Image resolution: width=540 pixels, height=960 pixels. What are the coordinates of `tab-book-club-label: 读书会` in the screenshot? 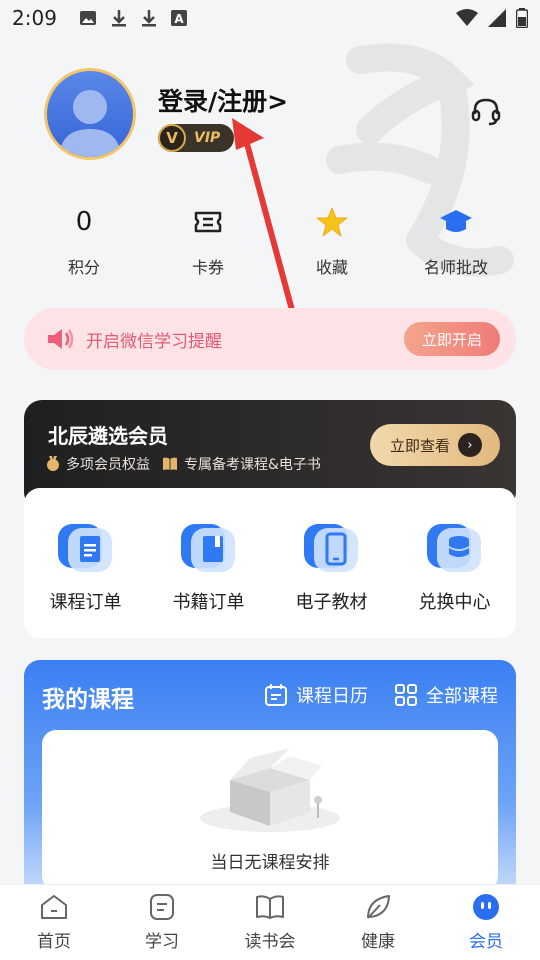 It's located at (270, 942).